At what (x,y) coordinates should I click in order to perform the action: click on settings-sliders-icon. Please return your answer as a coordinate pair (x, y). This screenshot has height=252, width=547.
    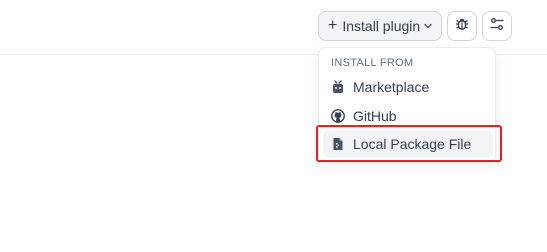
    Looking at the image, I should click on (497, 26).